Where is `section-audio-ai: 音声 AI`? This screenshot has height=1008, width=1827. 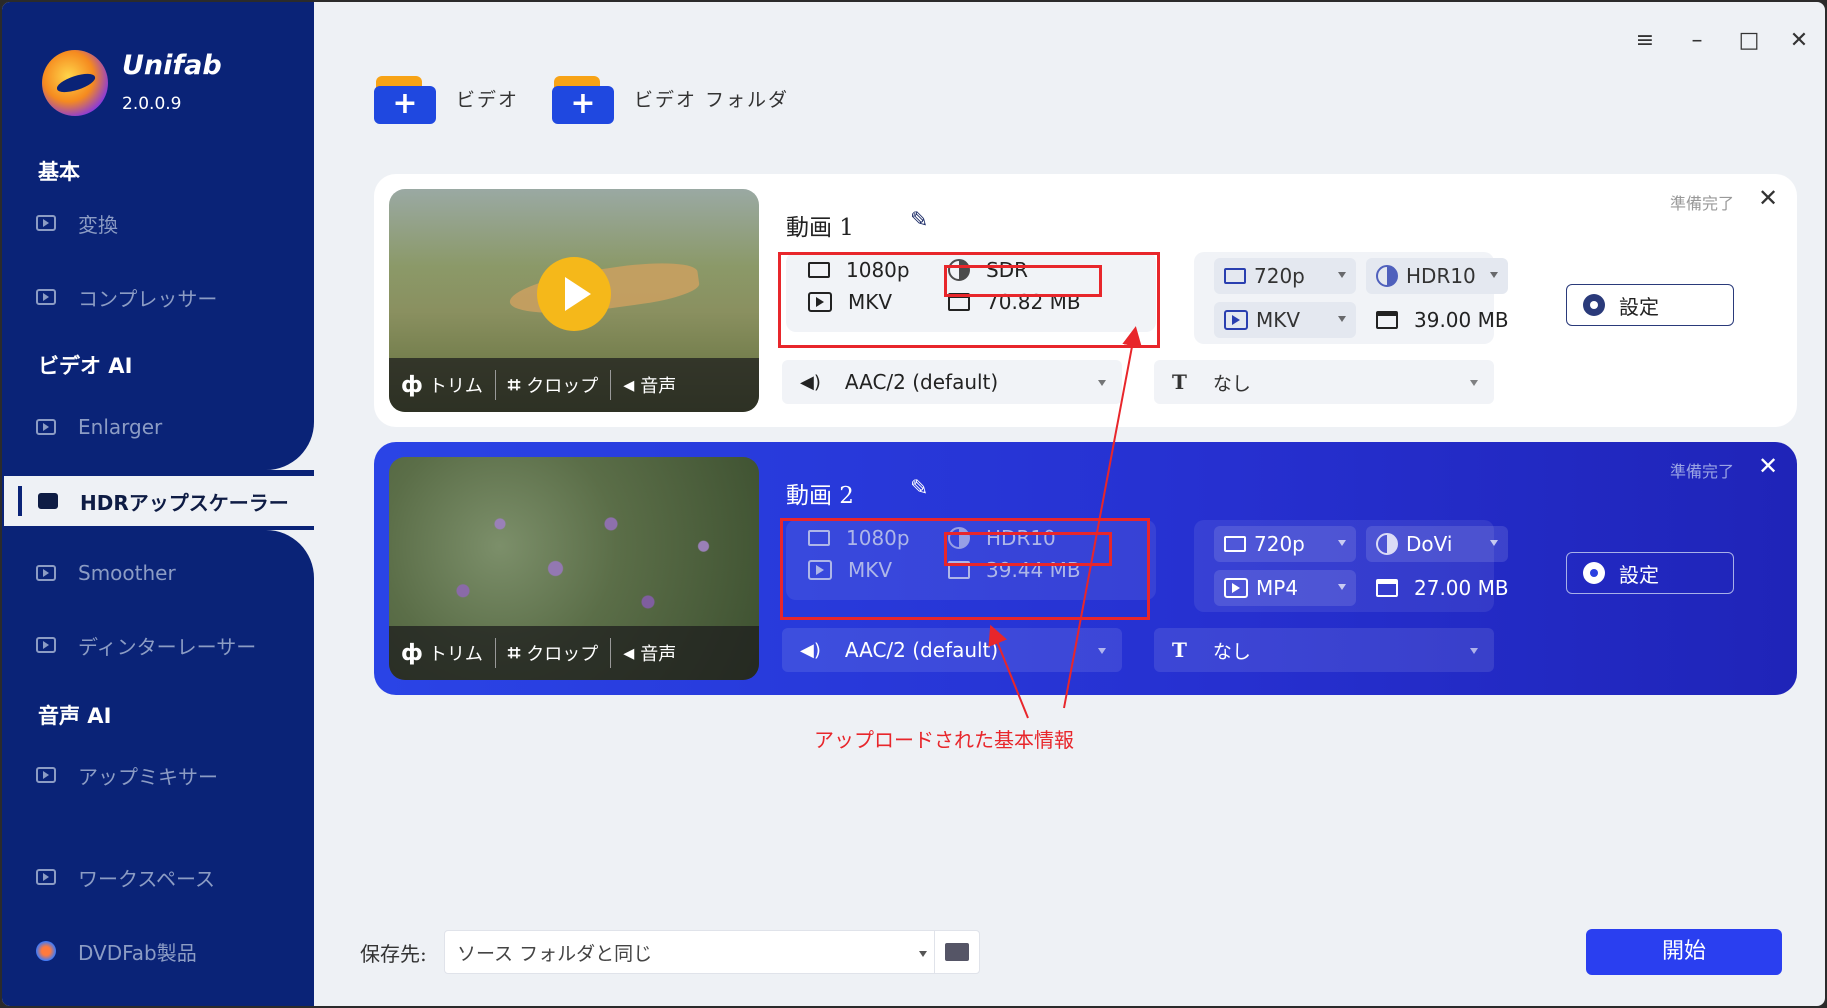 section-audio-ai: 音声 AI is located at coordinates (75, 716).